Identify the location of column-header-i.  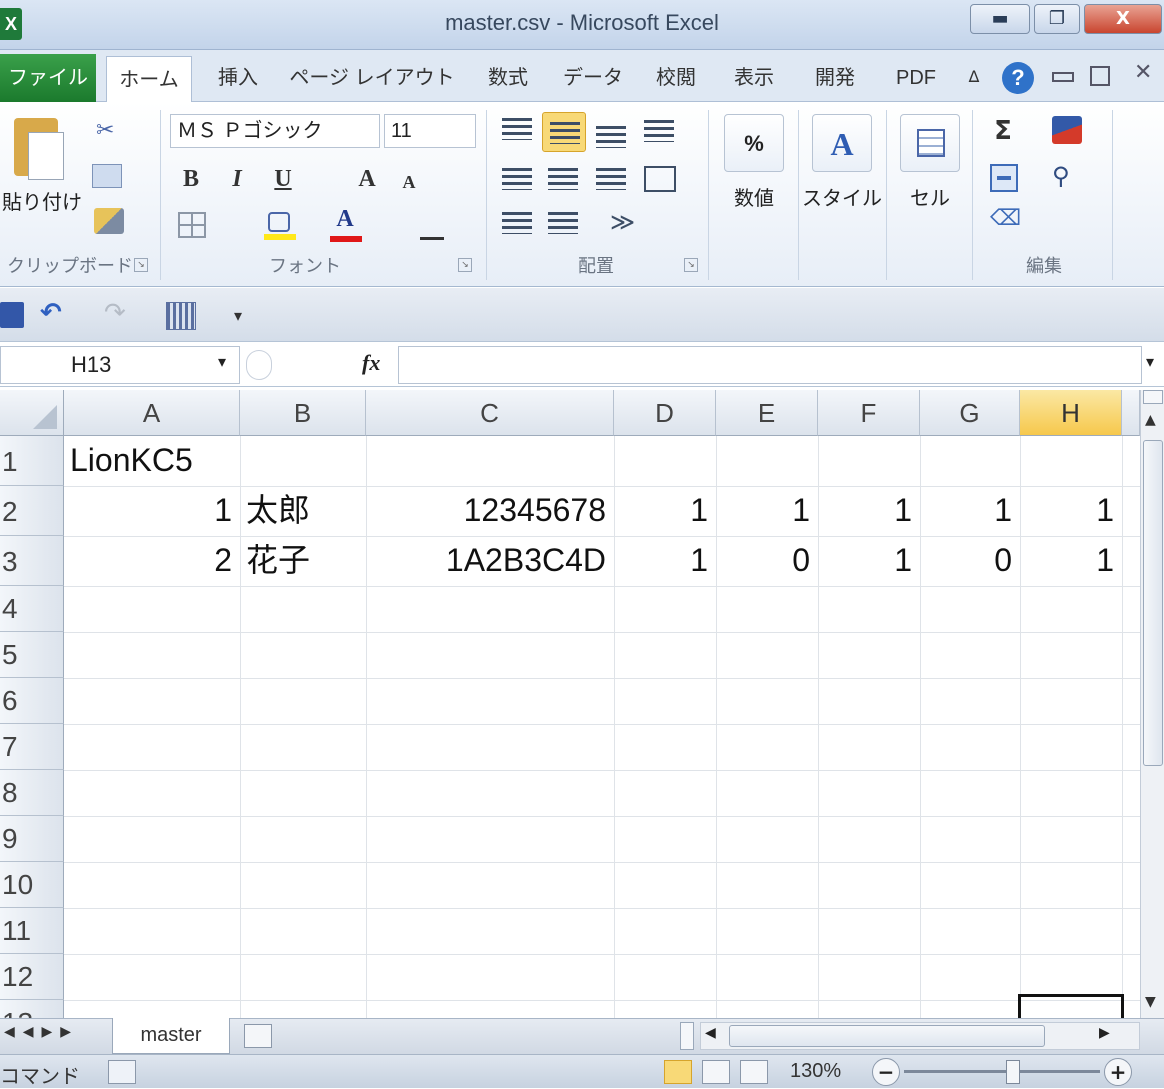
(1131, 413).